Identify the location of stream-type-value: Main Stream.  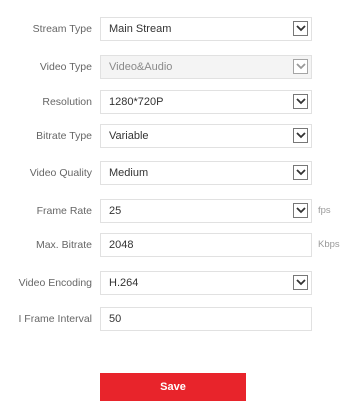
(140, 29).